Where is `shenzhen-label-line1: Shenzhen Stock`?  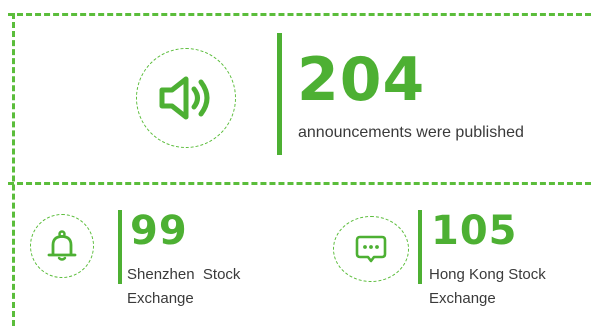
shenzhen-label-line1: Shenzhen Stock is located at coordinates (184, 274).